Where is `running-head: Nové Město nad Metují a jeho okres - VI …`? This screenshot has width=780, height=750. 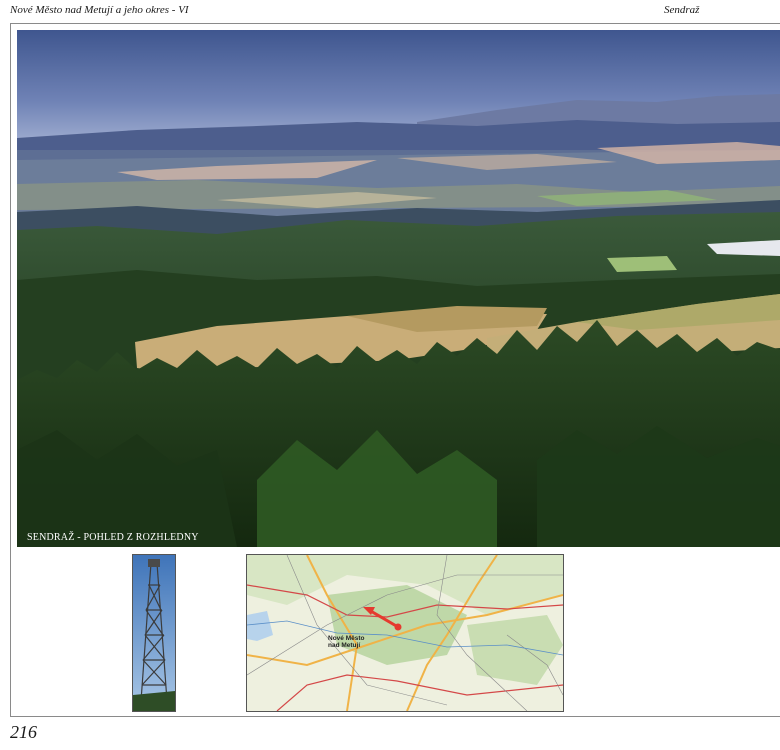 running-head: Nové Město nad Metují a jeho okres - VI … is located at coordinates (395, 12).